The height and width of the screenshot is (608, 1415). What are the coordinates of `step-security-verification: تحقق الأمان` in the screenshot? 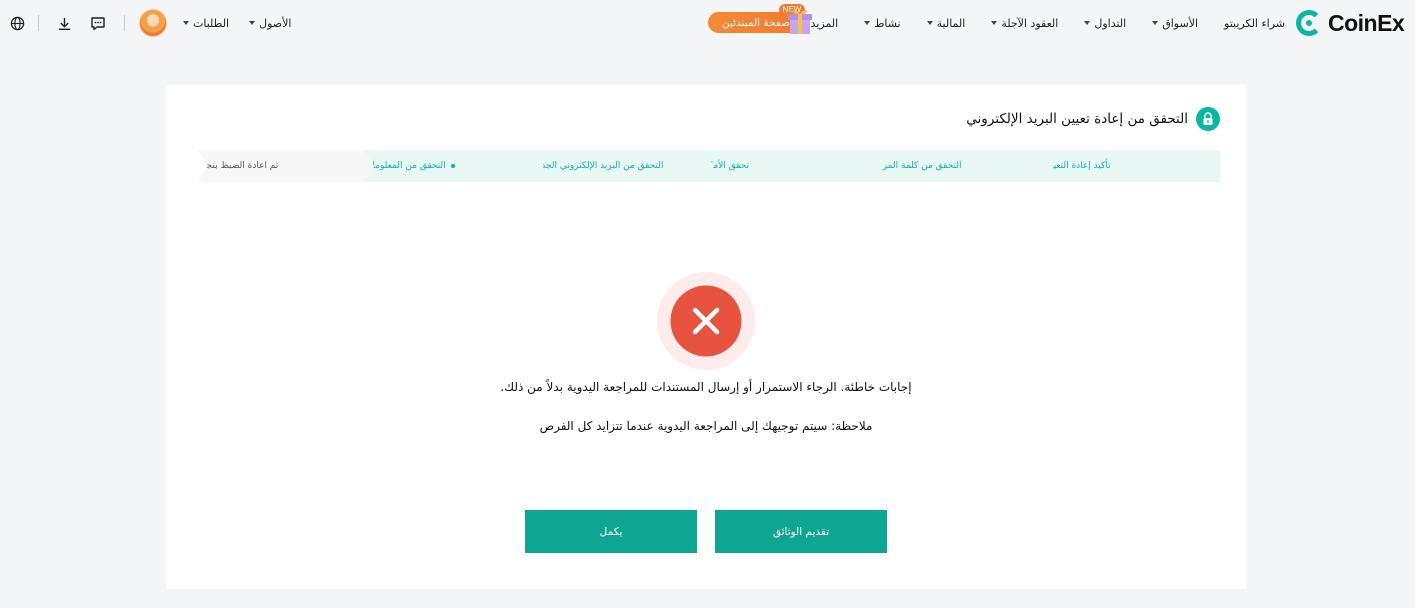 It's located at (794, 166).